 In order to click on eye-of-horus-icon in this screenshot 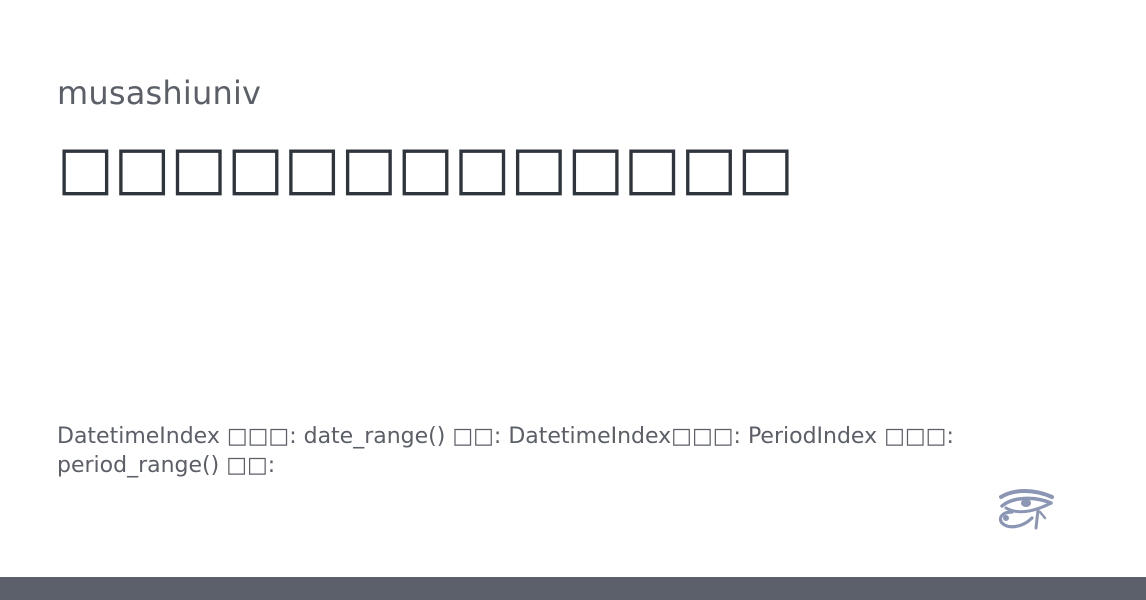, I will do `click(1026, 509)`.